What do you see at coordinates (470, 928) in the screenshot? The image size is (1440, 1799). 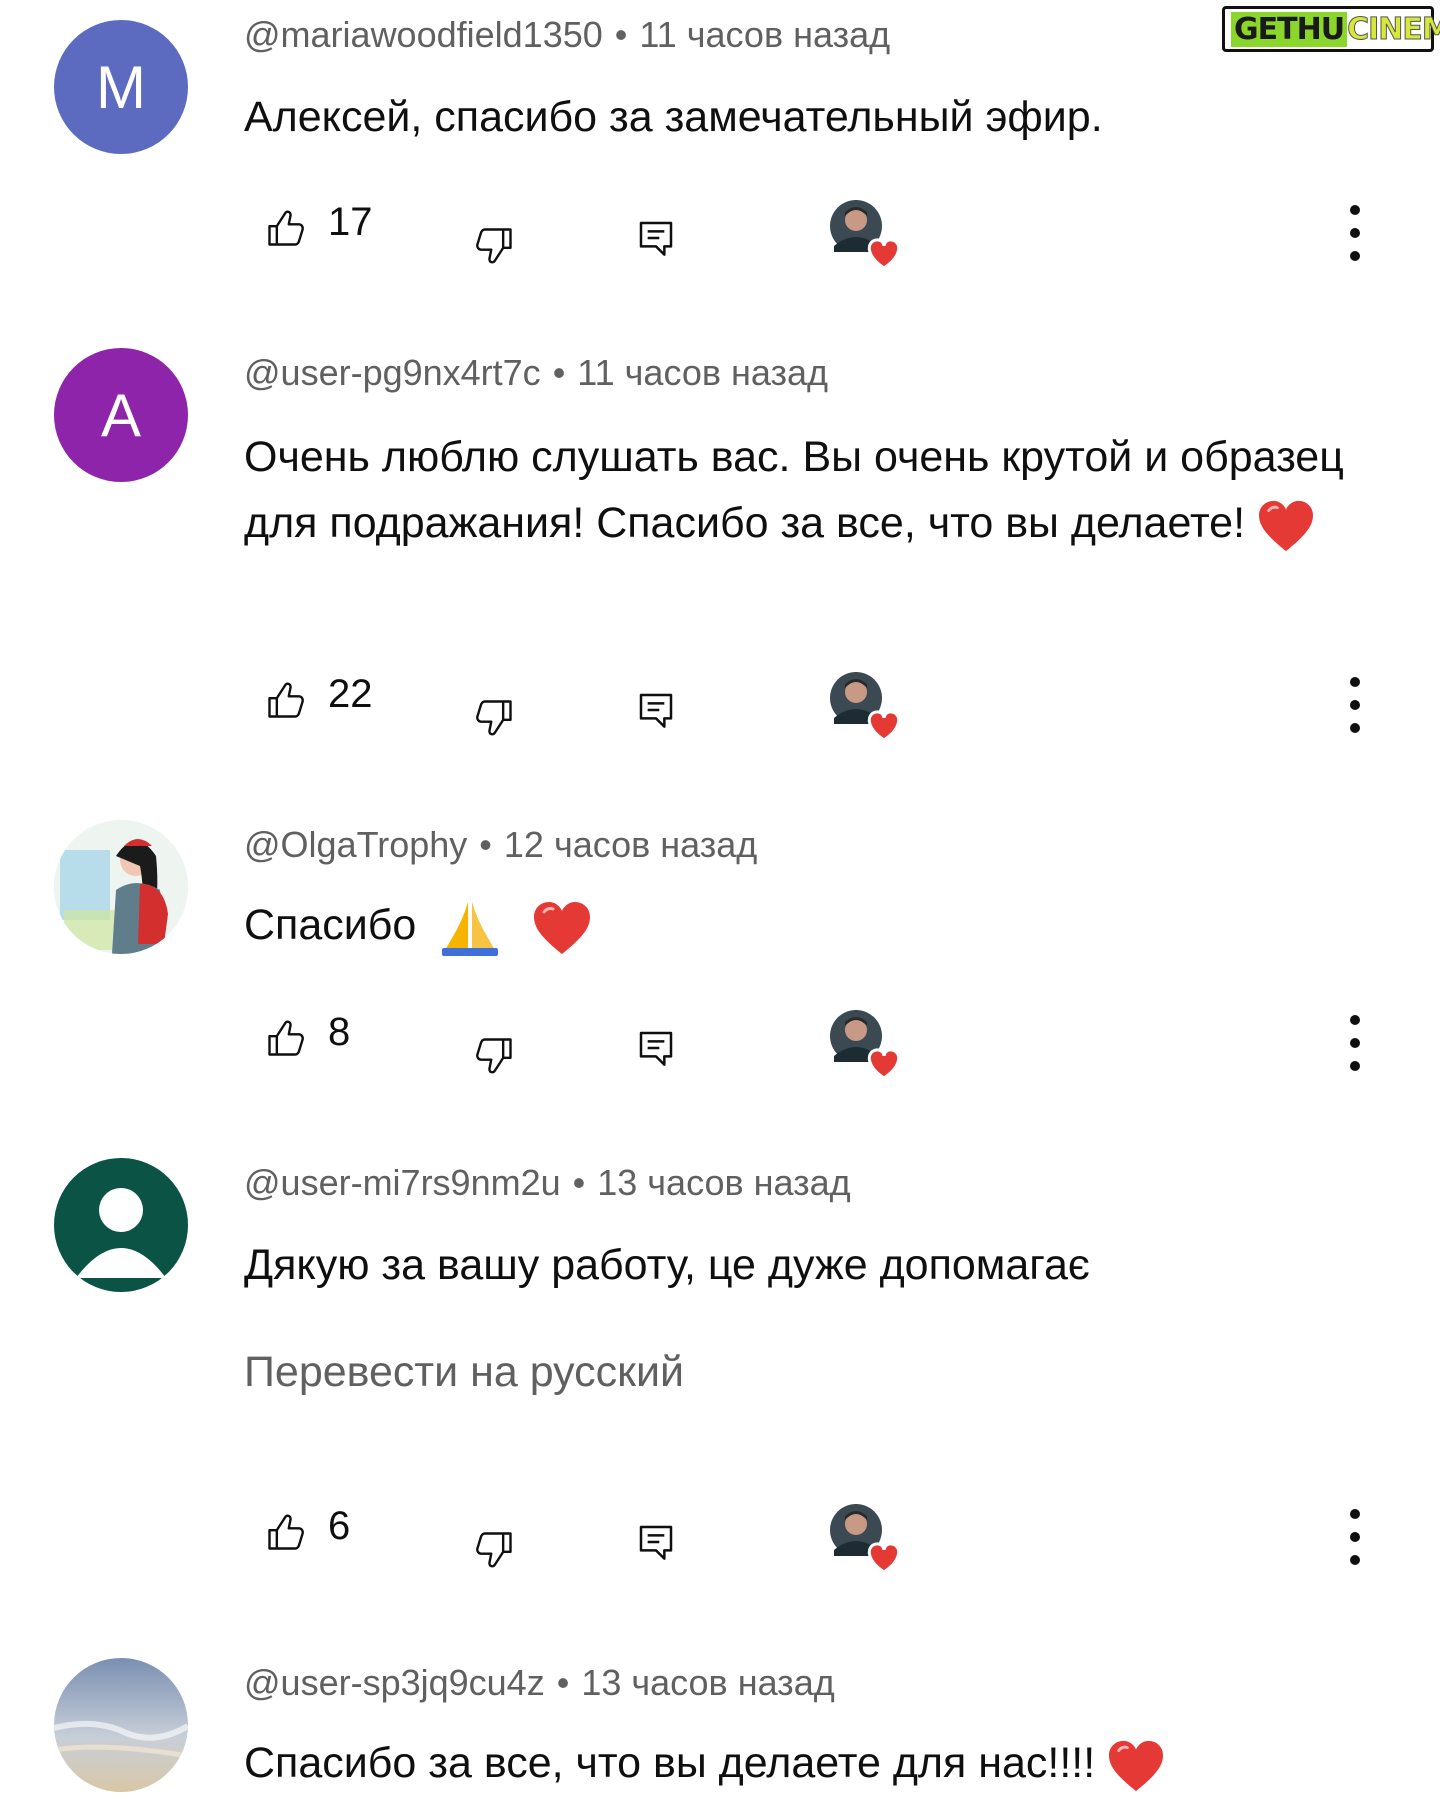 I see `folded-hands-emoji-icon` at bounding box center [470, 928].